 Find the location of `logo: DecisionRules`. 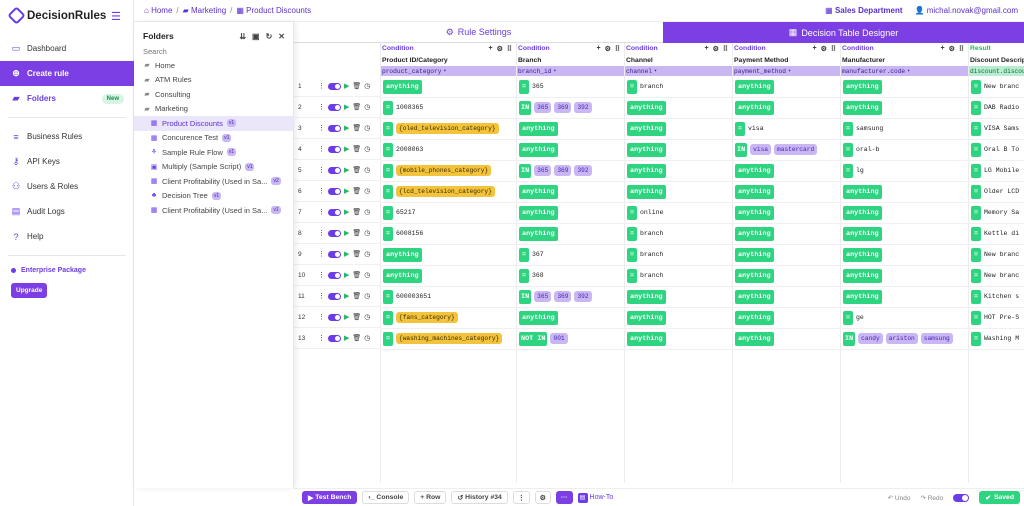

logo: DecisionRules is located at coordinates (56, 15).